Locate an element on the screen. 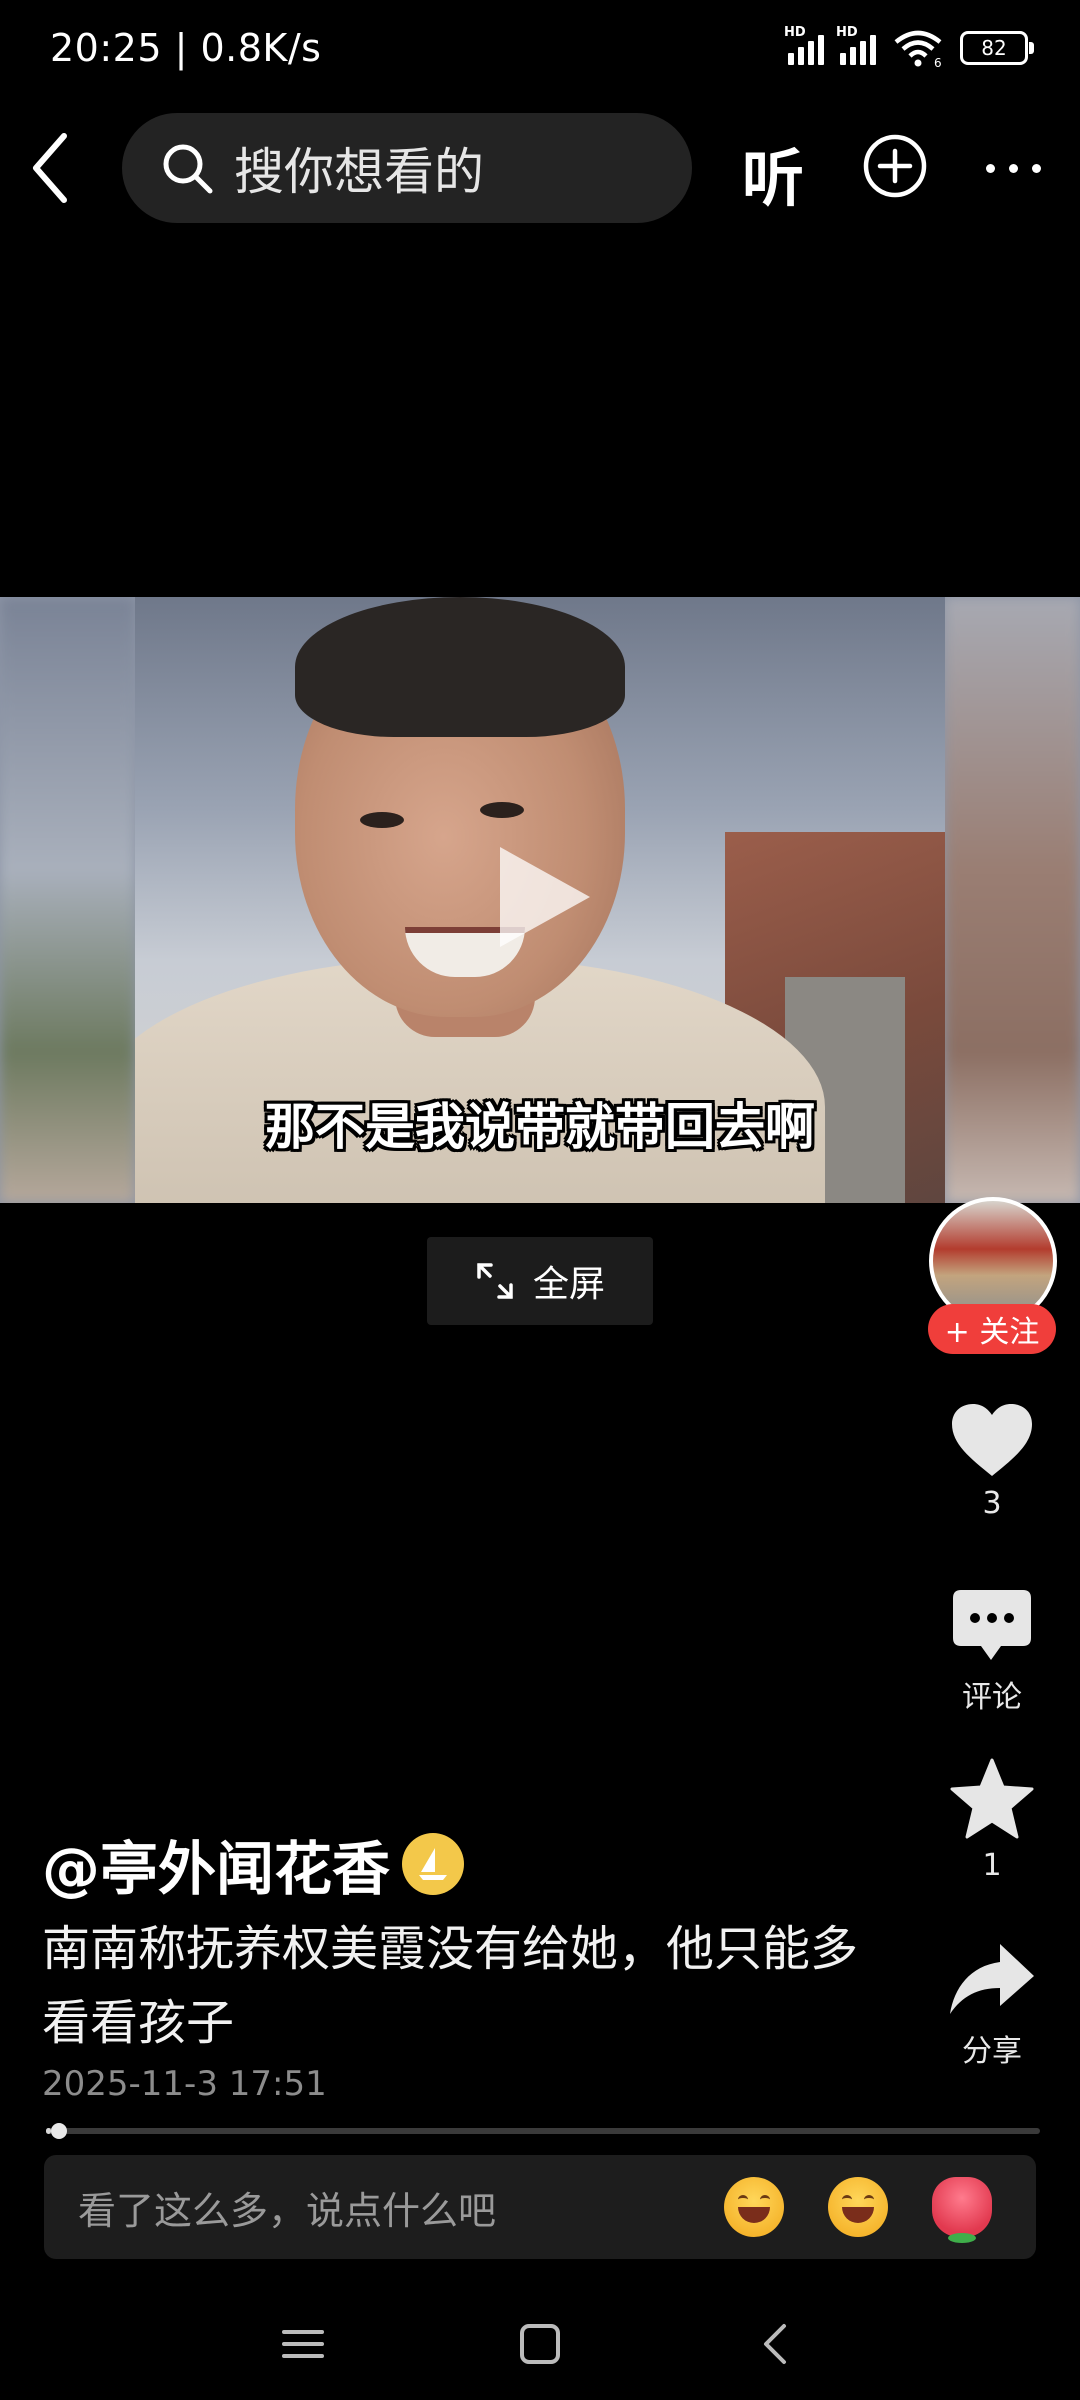  wifi-icon: 6 is located at coordinates (918, 49).